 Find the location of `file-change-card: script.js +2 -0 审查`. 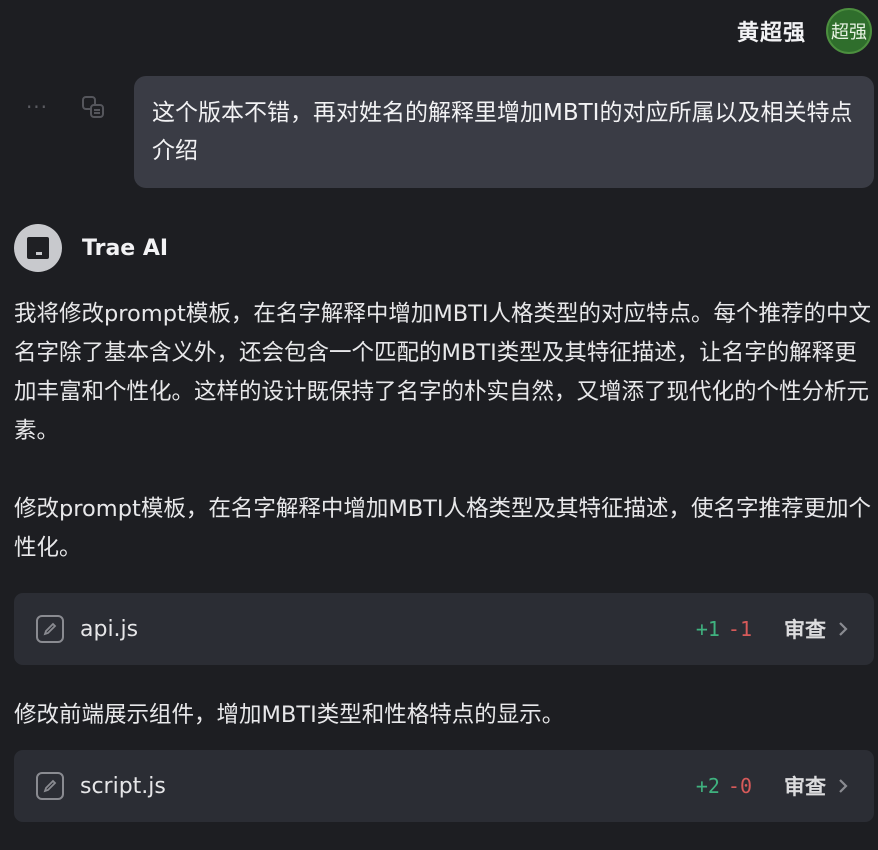

file-change-card: script.js +2 -0 审查 is located at coordinates (444, 786).